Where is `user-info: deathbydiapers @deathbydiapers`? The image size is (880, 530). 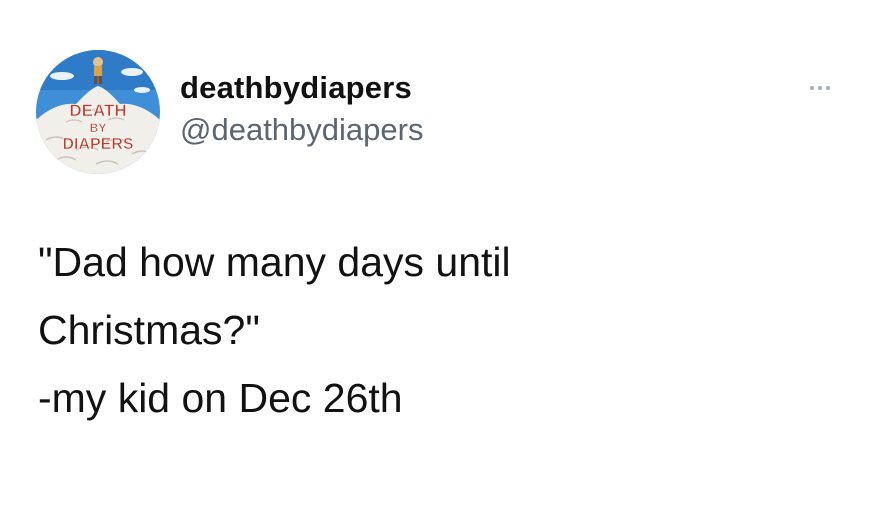
user-info: deathbydiapers @deathbydiapers is located at coordinates (301, 109).